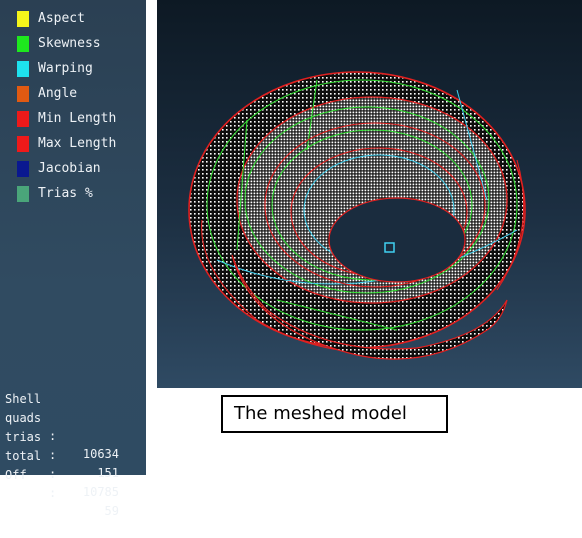 The image size is (582, 538). What do you see at coordinates (108, 473) in the screenshot?
I see `stat-value: 151` at bounding box center [108, 473].